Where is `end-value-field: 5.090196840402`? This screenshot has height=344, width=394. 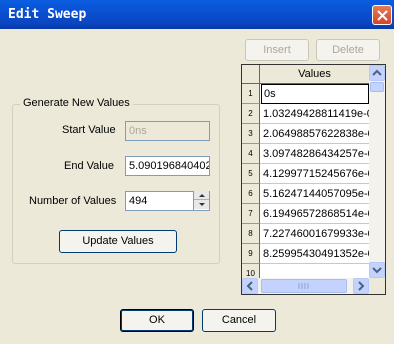 end-value-field: 5.090196840402 is located at coordinates (167, 166).